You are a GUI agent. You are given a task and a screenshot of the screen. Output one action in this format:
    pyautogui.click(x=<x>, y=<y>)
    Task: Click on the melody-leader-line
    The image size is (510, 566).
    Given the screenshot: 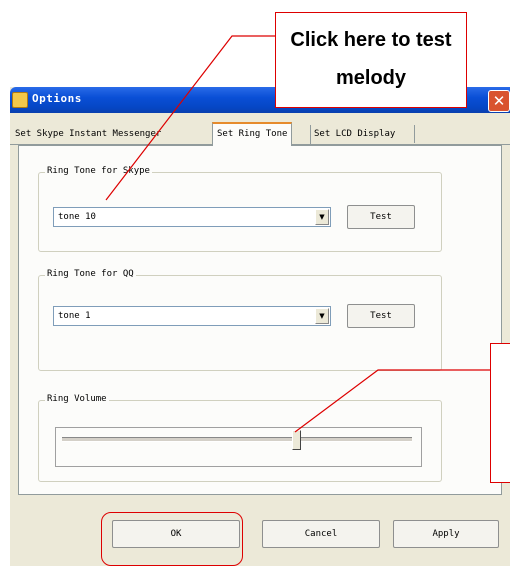 What is the action you would take?
    pyautogui.click(x=190, y=118)
    